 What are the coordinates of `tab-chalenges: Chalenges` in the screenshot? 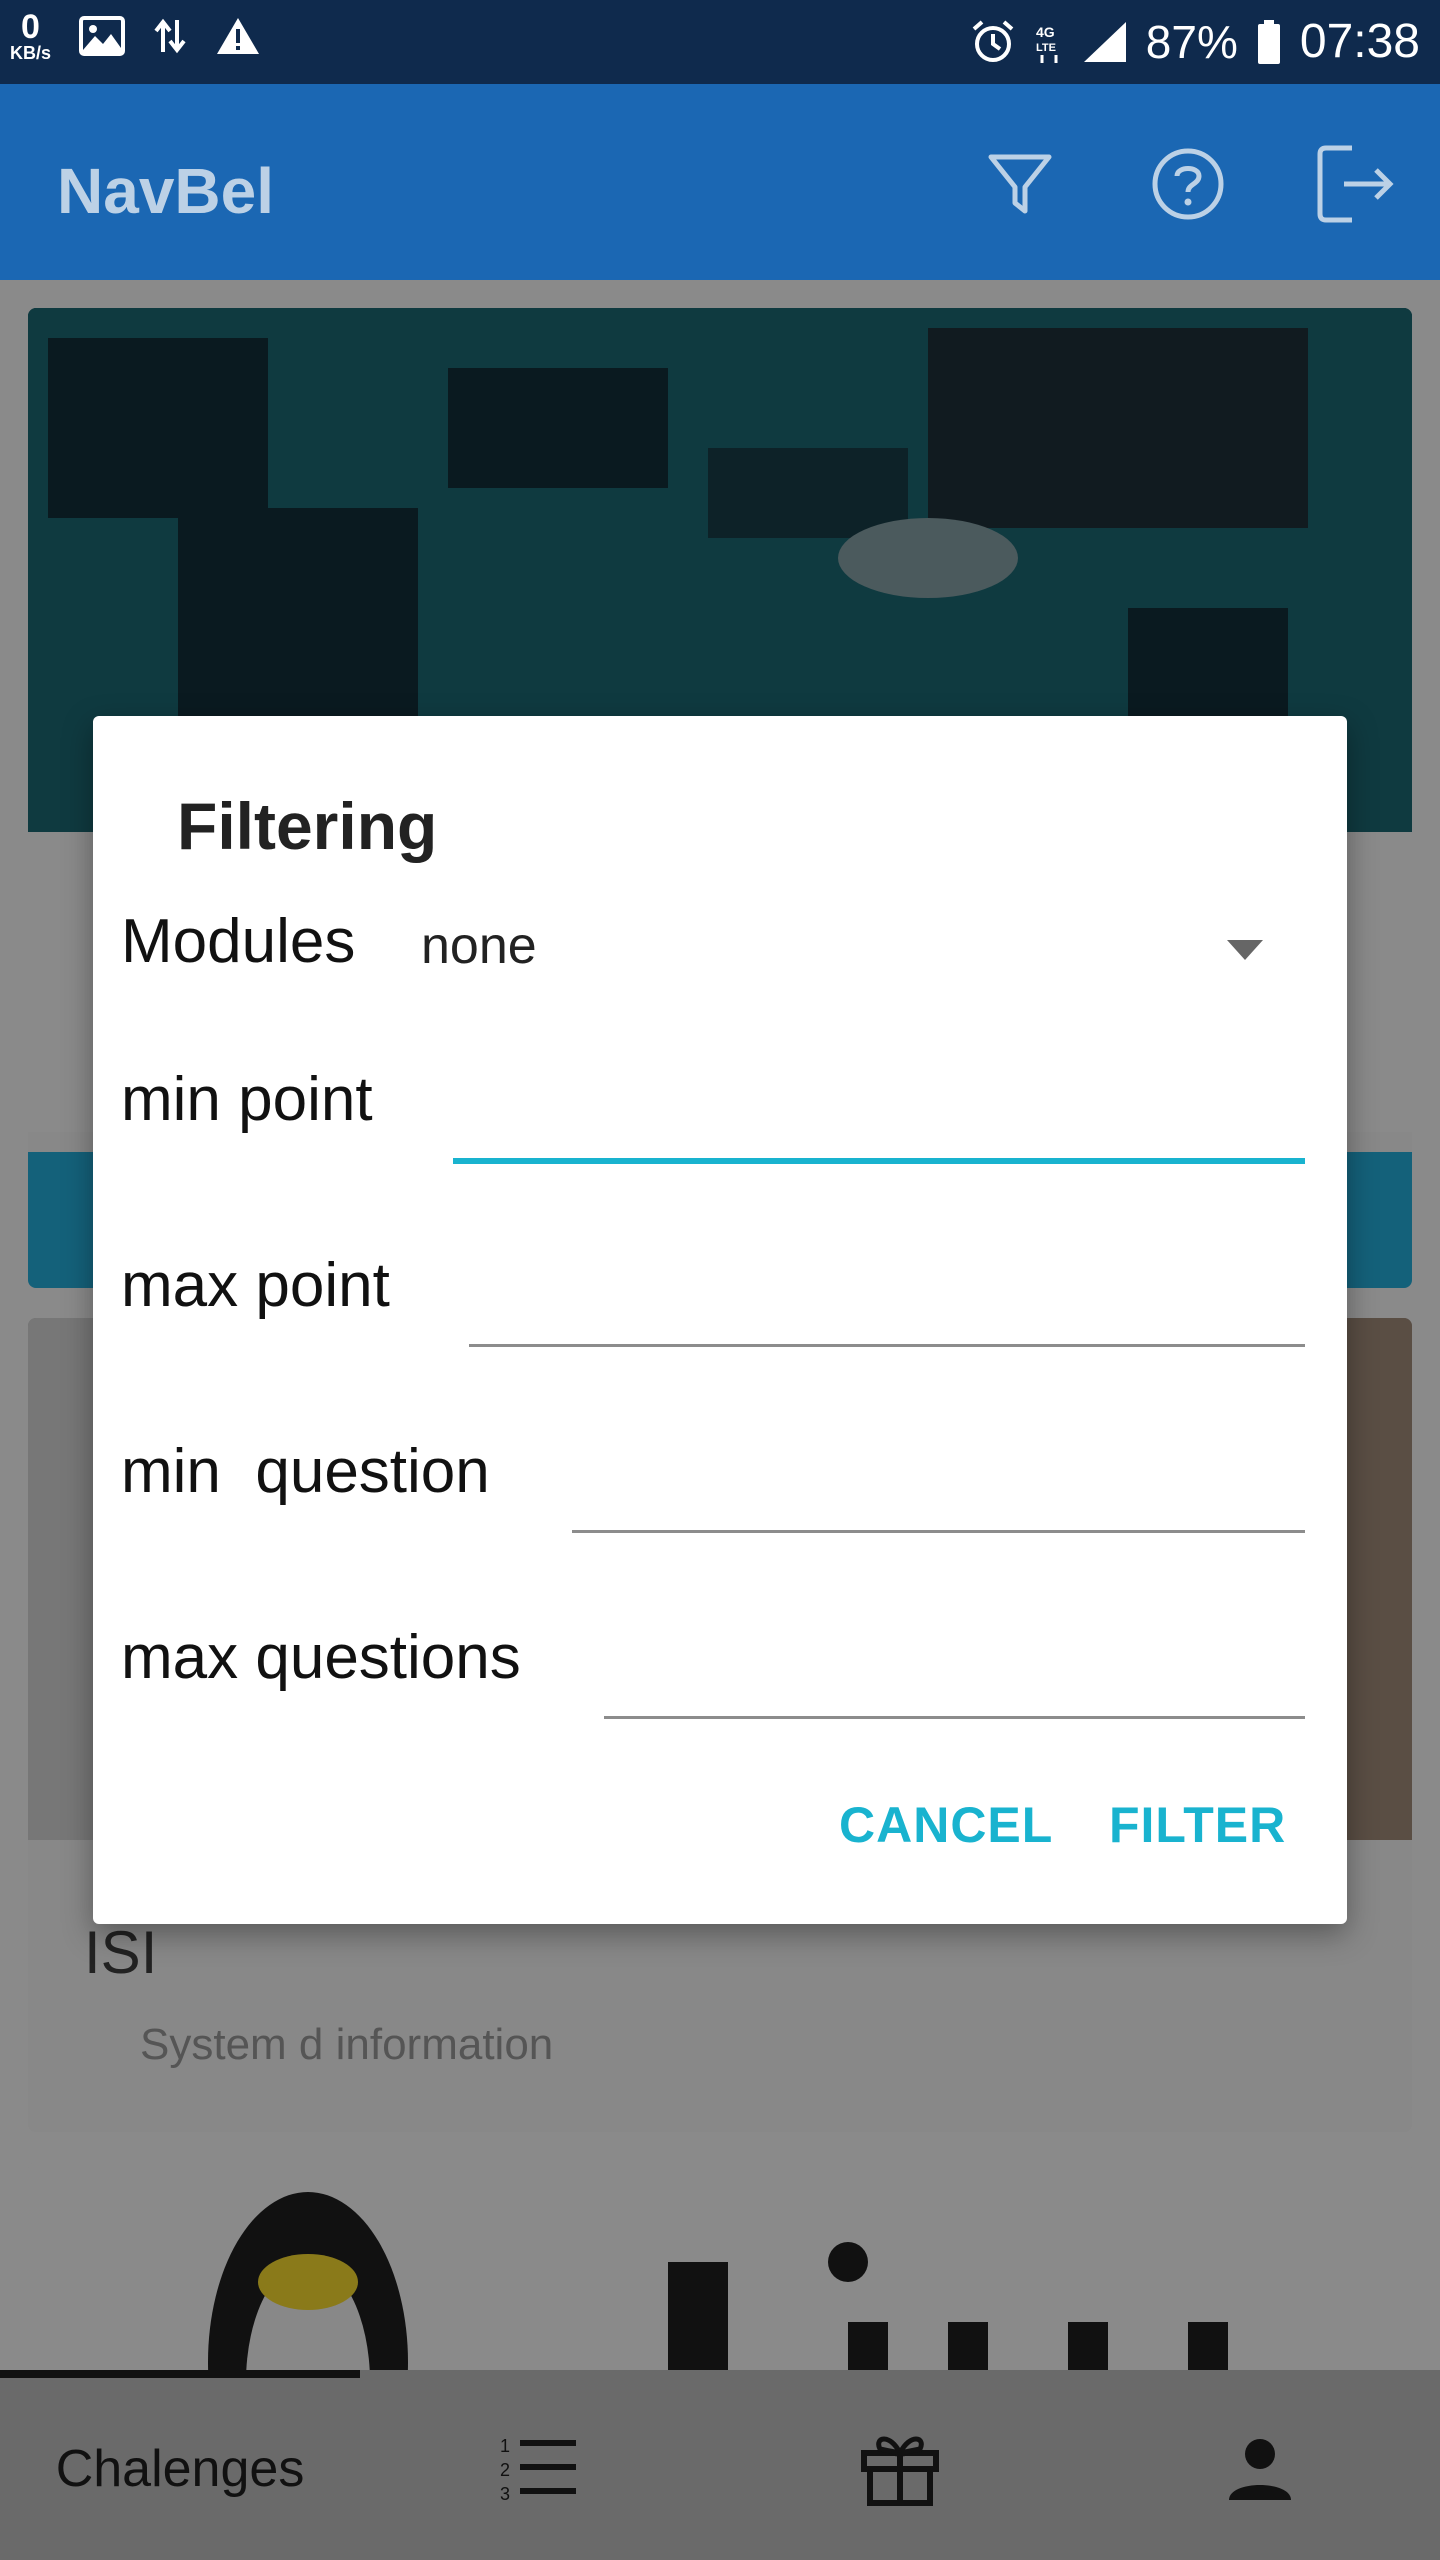 It's located at (180, 2469).